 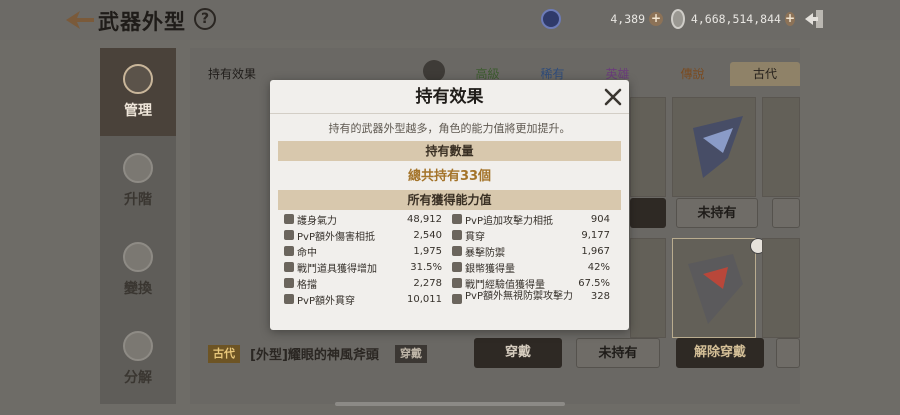 I want to click on stat-value: 9,177, so click(x=595, y=235).